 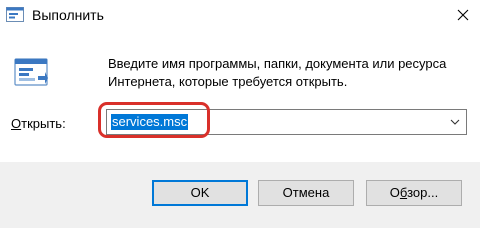 I want to click on chevron-down-icon, so click(x=455, y=122).